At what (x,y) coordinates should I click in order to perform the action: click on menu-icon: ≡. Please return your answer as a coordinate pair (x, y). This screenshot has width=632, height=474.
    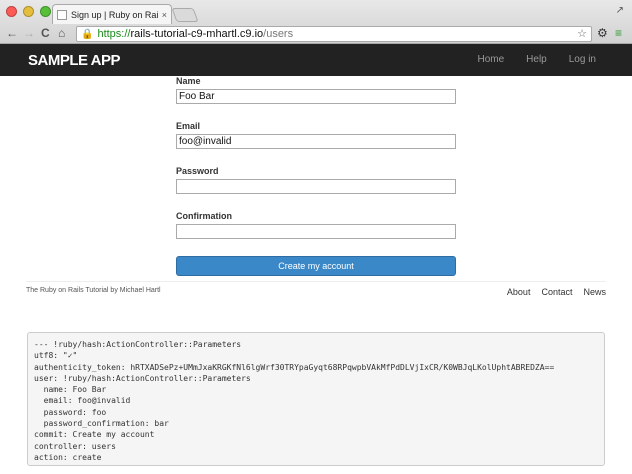
    Looking at the image, I should click on (618, 33).